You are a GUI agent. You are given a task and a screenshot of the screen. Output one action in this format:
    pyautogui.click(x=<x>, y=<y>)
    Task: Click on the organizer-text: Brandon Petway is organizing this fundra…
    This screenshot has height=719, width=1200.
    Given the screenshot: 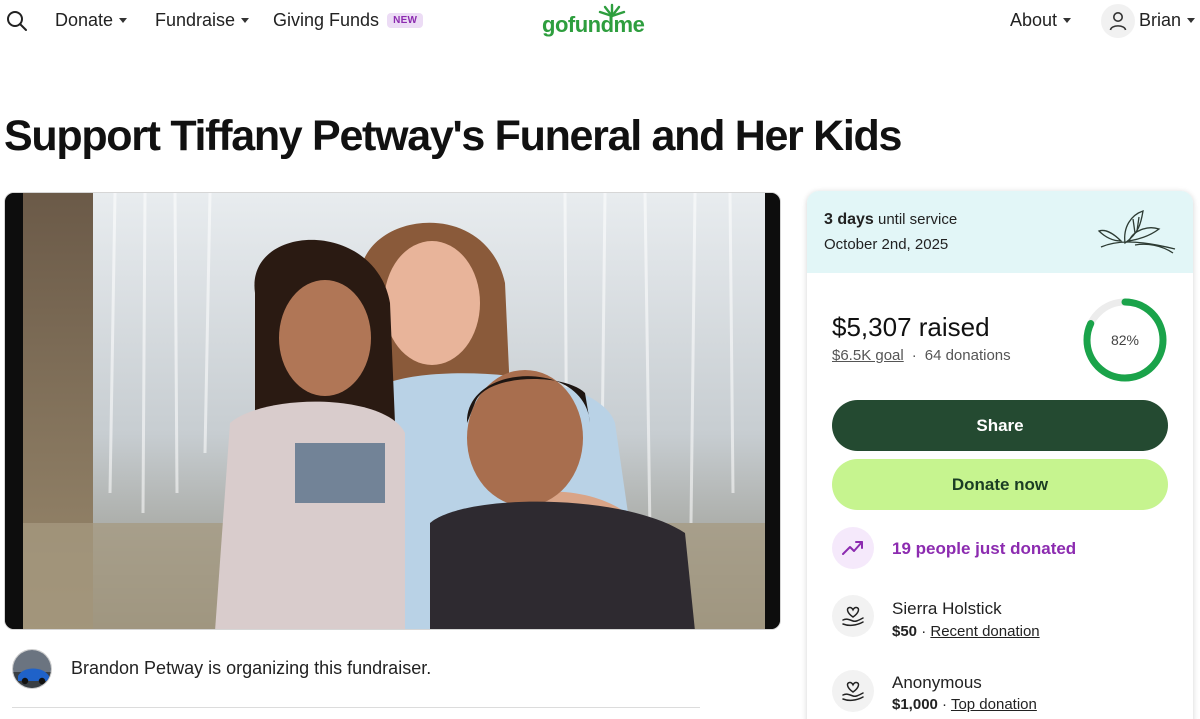 What is the action you would take?
    pyautogui.click(x=251, y=668)
    